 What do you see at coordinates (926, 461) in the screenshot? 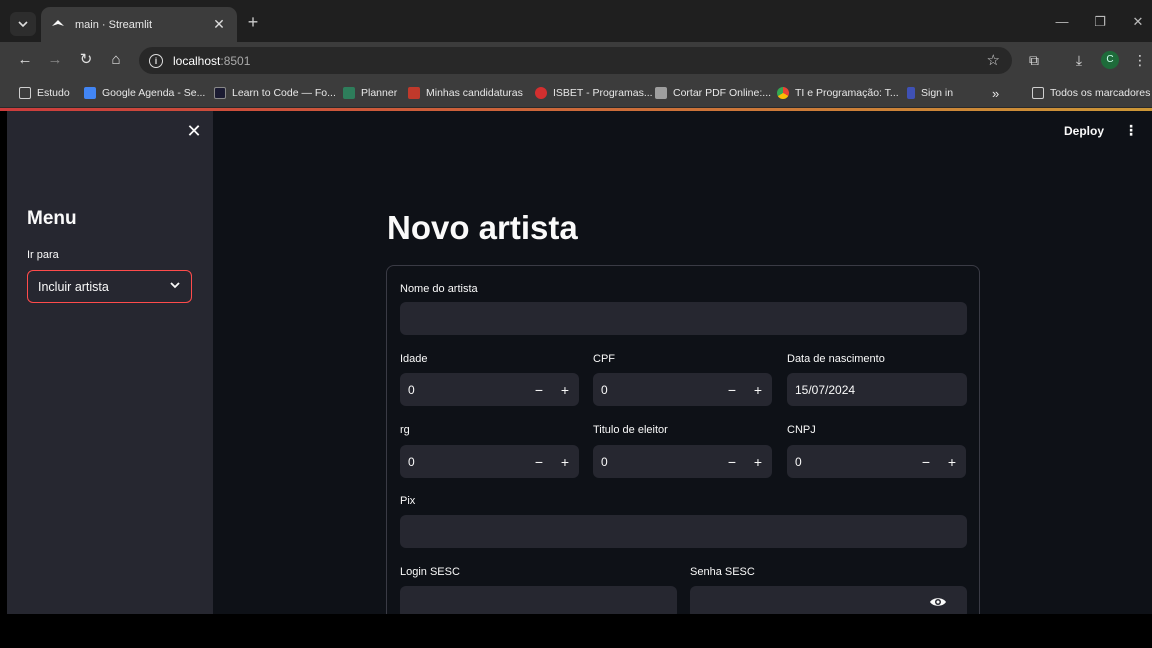
I see `cnpj-decrement-button: −` at bounding box center [926, 461].